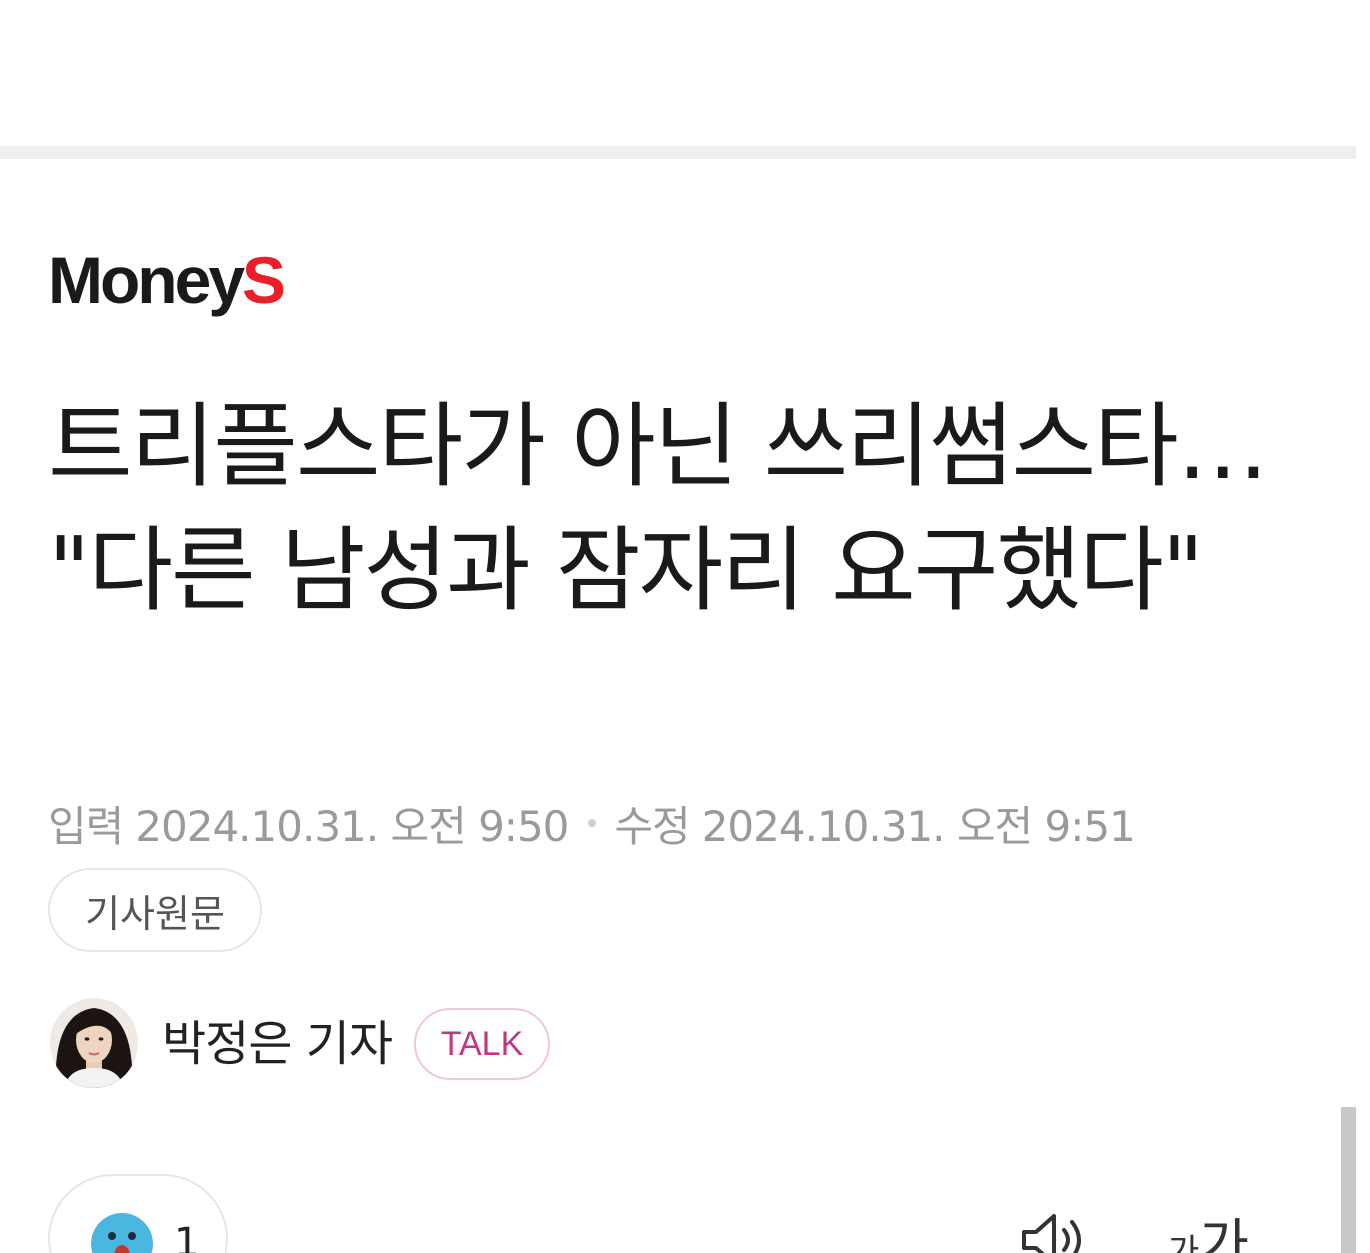 The image size is (1370, 1253). What do you see at coordinates (482, 1044) in the screenshot?
I see `reporter-talk-button: TALK` at bounding box center [482, 1044].